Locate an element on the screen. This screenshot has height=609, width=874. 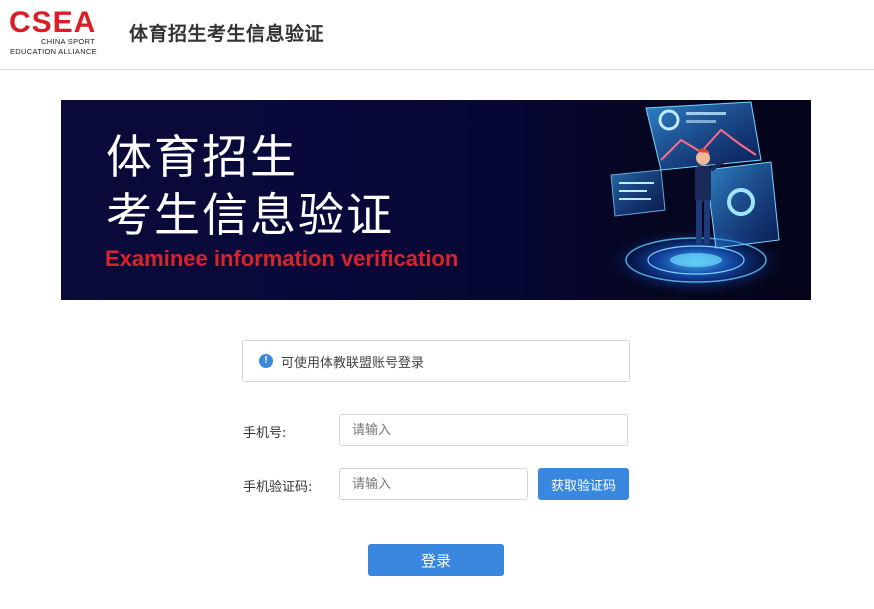
phone-input is located at coordinates (483, 430).